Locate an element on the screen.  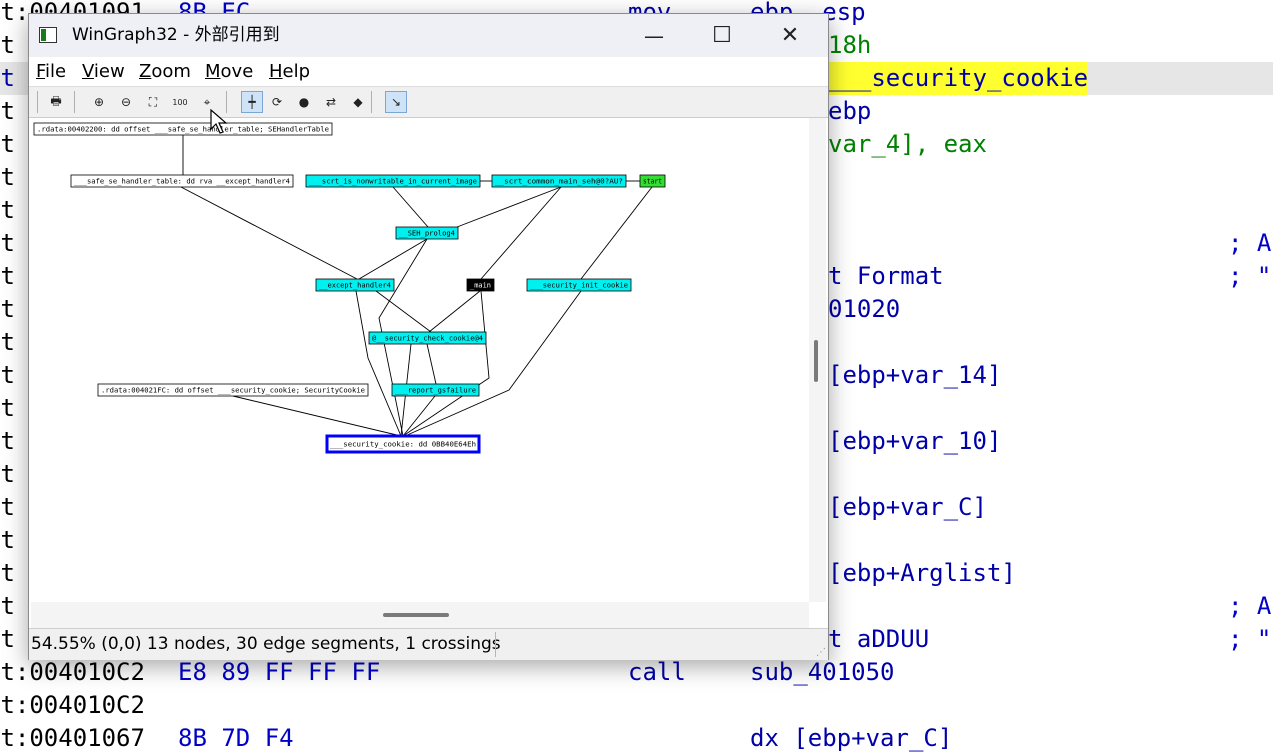
graph-node-label: ___security_cookie: dd 0BB40E64Eh is located at coordinates (403, 445).